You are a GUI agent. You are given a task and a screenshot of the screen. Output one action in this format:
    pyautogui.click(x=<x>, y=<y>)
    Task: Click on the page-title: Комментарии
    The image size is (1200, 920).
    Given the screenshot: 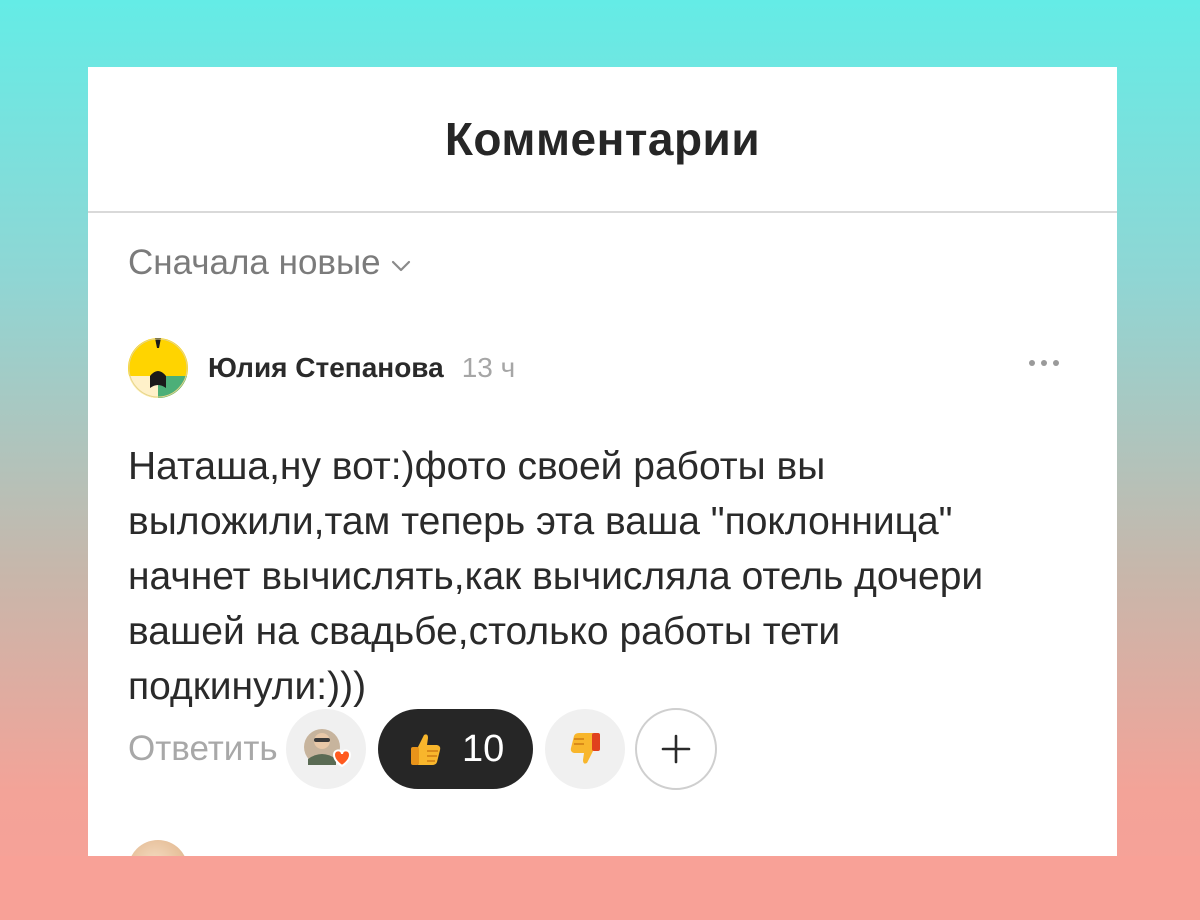 What is the action you would take?
    pyautogui.click(x=602, y=139)
    